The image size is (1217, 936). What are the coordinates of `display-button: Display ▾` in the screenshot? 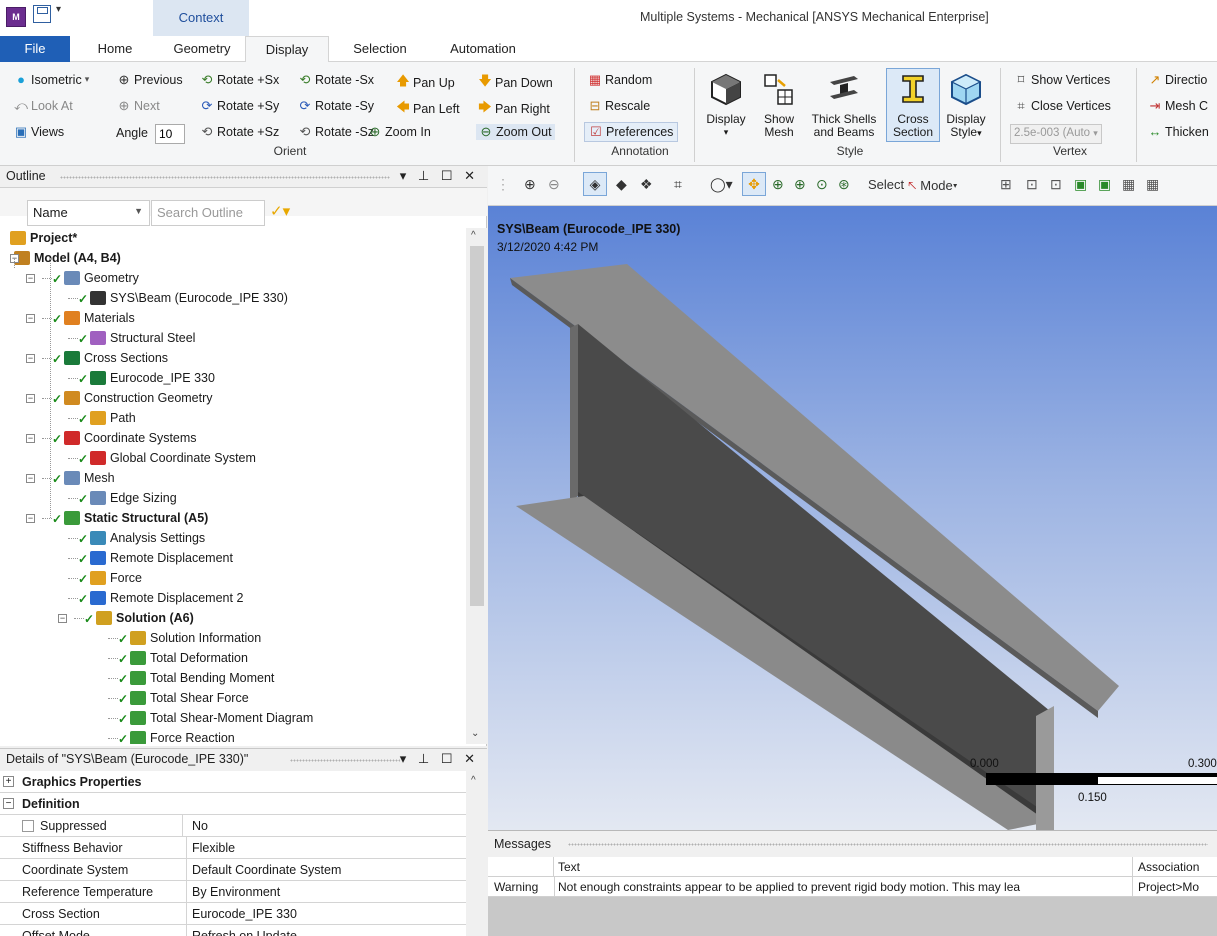 It's located at (726, 105).